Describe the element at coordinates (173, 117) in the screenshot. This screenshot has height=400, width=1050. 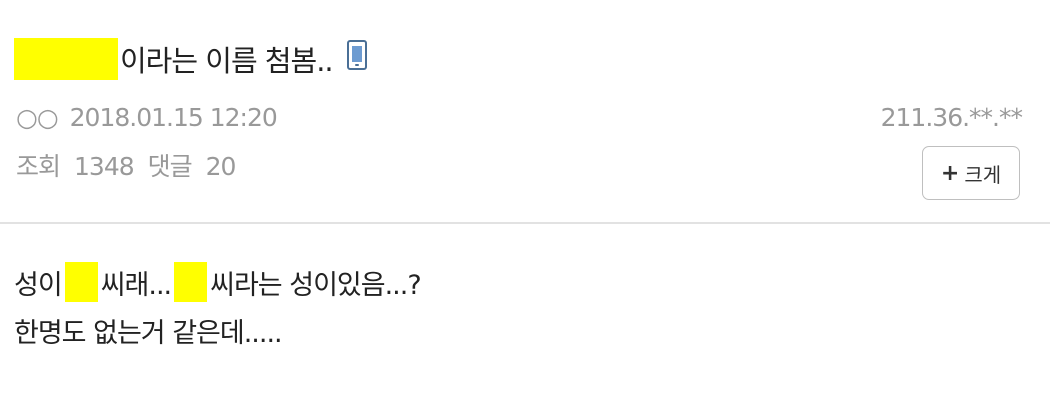
I see `post-datetime: 2018.01.15 12:20` at that location.